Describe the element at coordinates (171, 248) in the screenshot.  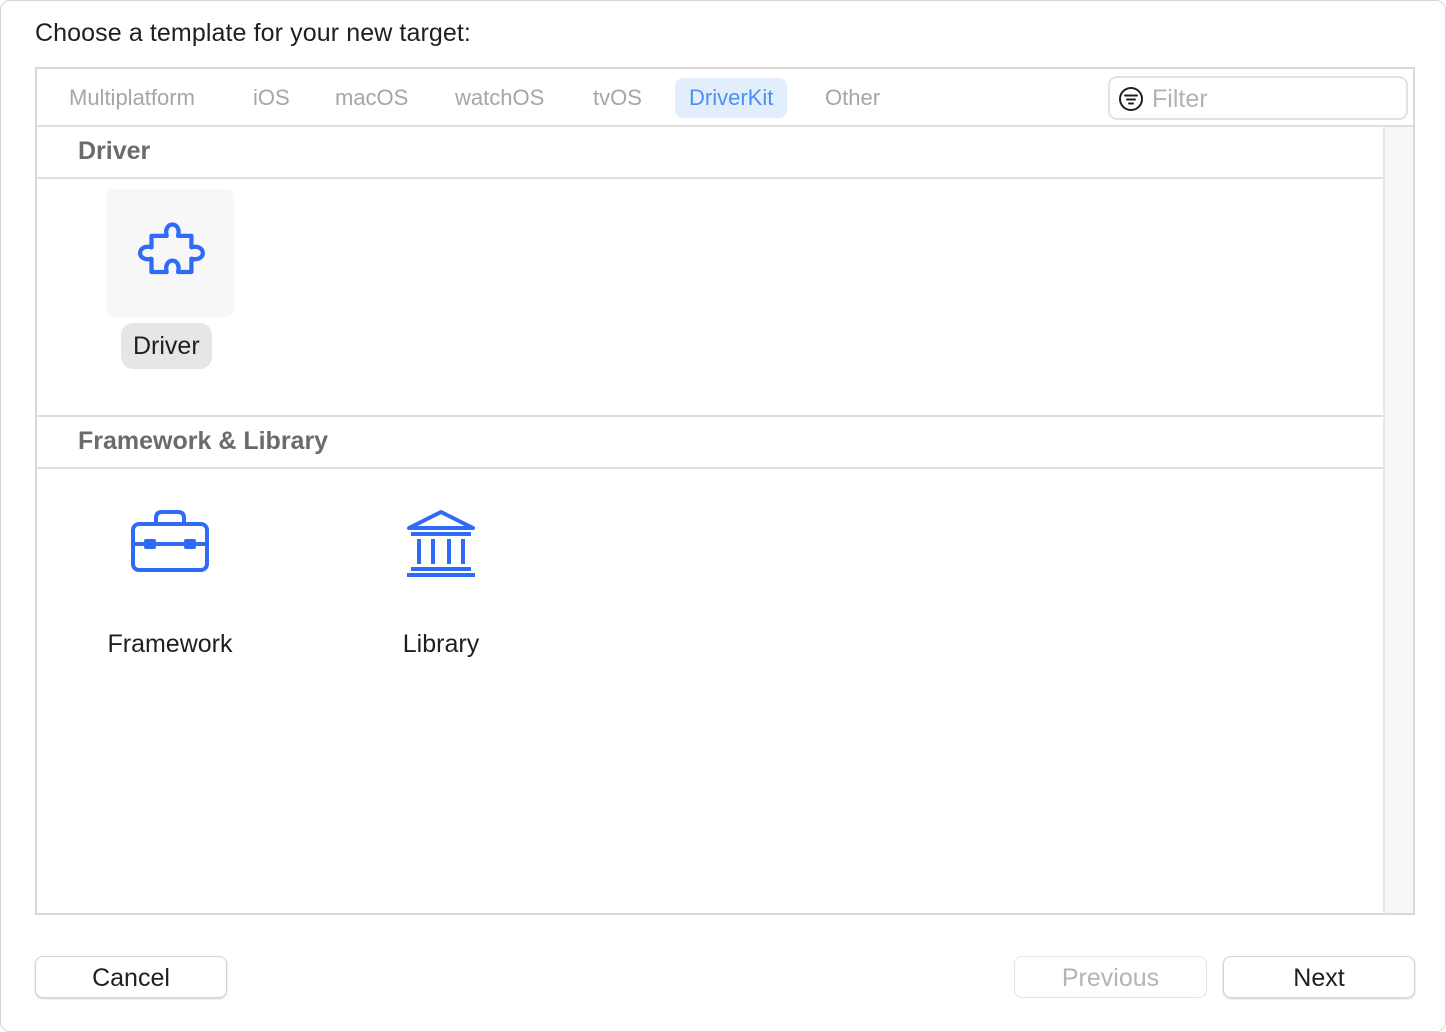
I see `puzzle-piece-icon` at that location.